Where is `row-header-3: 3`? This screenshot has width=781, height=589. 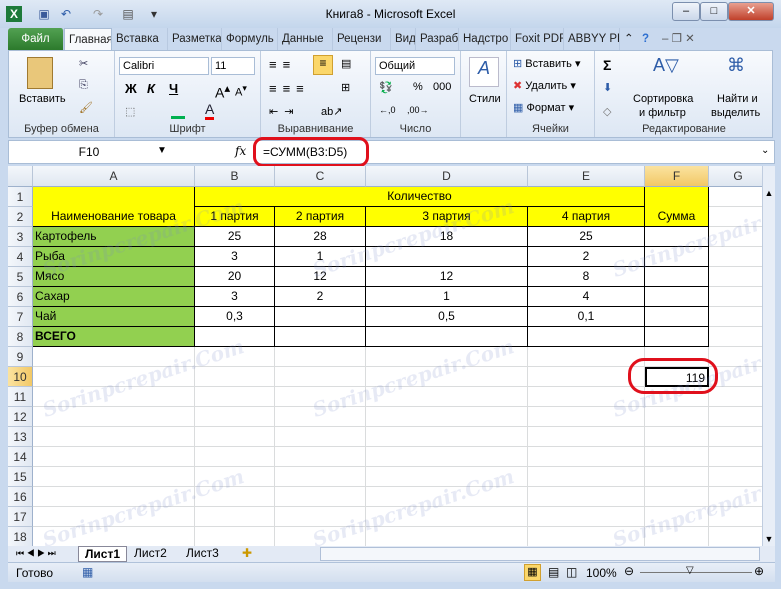
row-header-3: 3 is located at coordinates (20, 237).